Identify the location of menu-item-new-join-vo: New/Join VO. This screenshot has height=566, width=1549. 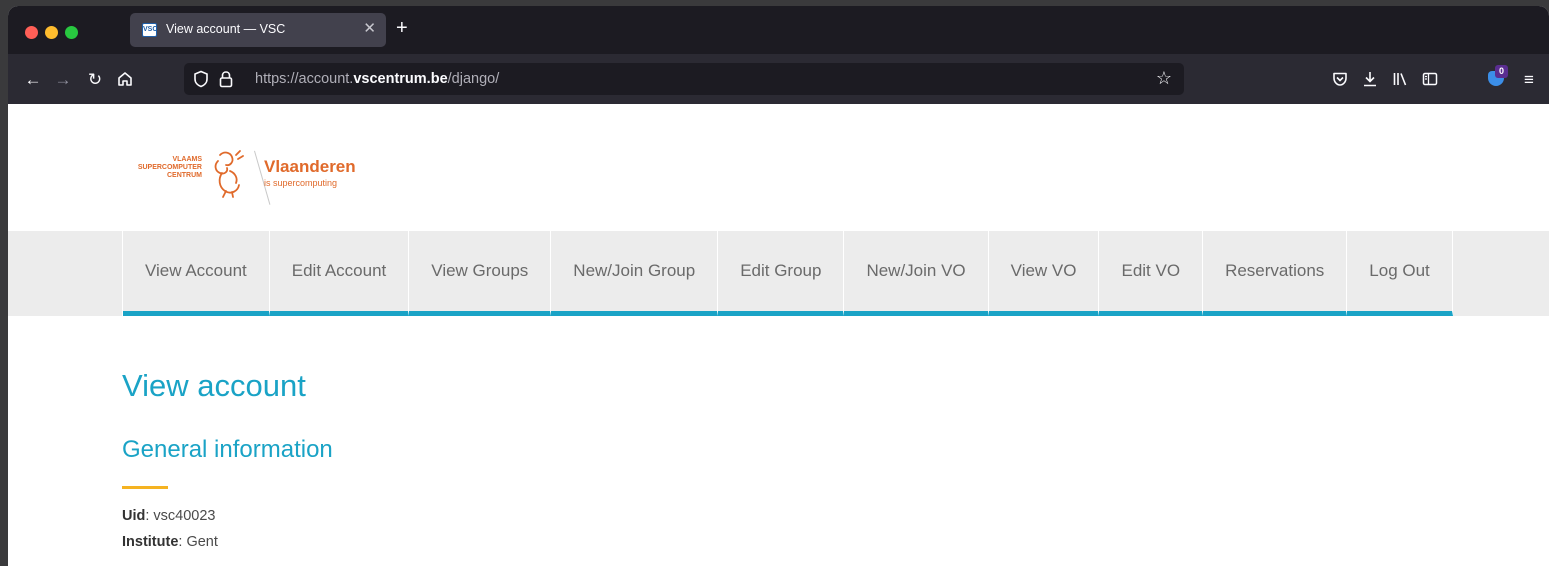
(916, 273).